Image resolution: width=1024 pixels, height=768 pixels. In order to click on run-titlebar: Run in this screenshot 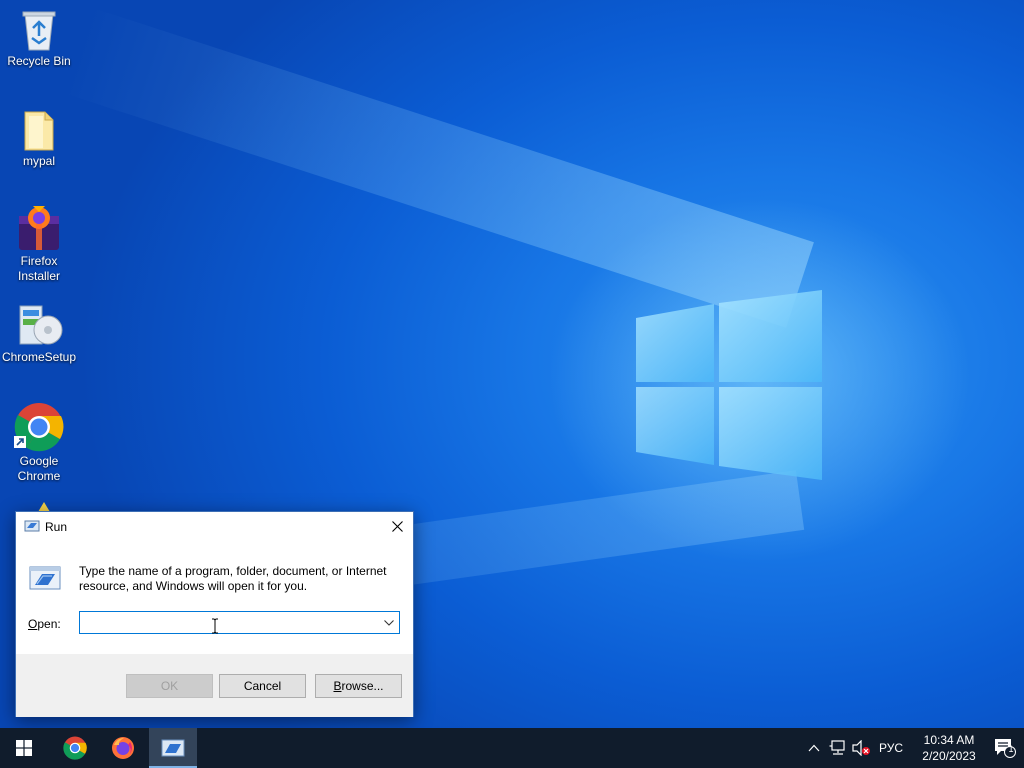, I will do `click(214, 526)`.